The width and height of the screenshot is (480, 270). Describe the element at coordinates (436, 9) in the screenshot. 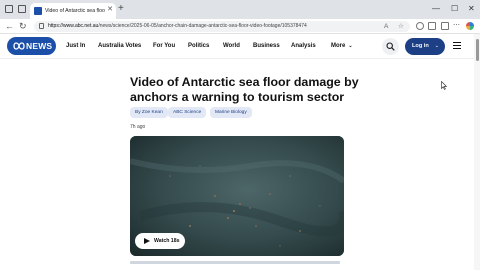

I see `minimize-button: —` at that location.